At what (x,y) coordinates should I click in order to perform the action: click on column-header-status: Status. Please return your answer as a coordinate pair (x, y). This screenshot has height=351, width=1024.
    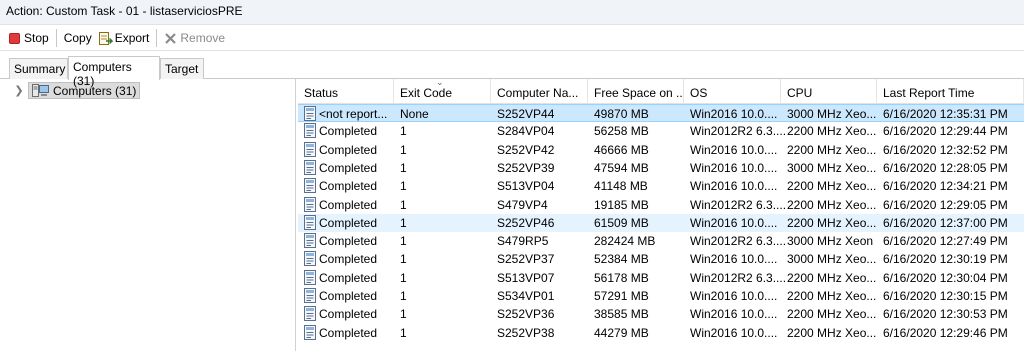
    Looking at the image, I should click on (346, 91).